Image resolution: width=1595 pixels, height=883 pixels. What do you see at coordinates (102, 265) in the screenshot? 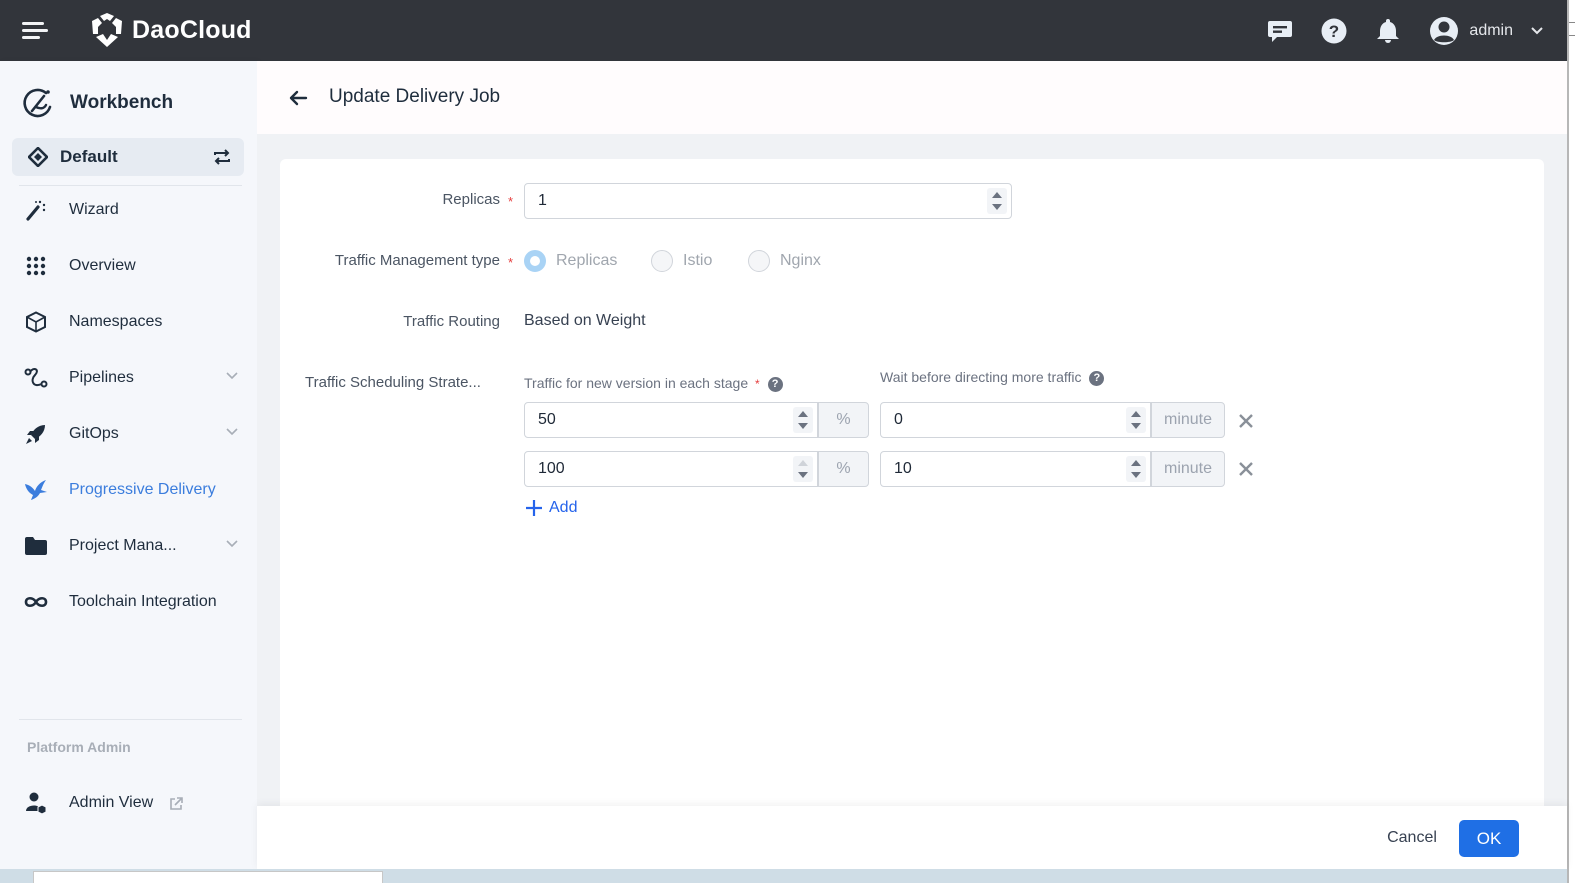
I see `sidebar-item-label: Overview` at bounding box center [102, 265].